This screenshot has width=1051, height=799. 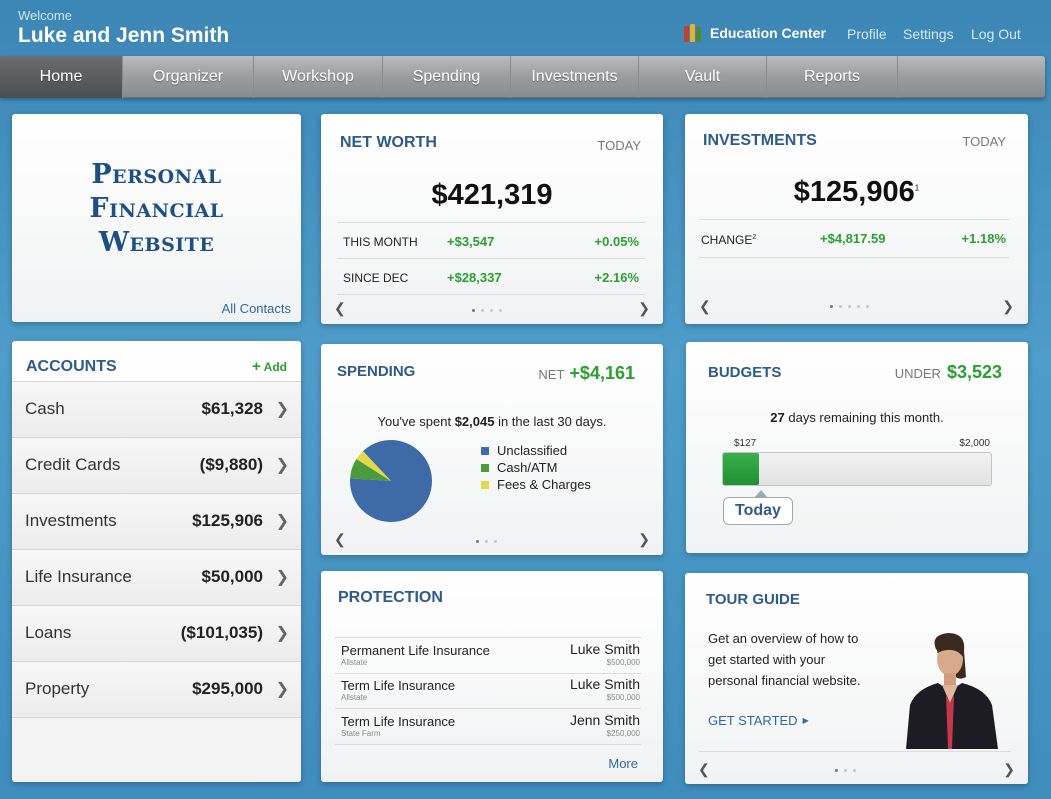 I want to click on tab-workshop: Workshop, so click(x=318, y=77).